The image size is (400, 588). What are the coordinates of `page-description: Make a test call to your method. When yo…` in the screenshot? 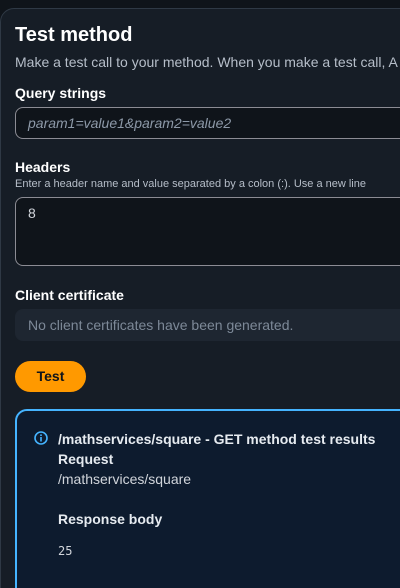 It's located at (206, 62).